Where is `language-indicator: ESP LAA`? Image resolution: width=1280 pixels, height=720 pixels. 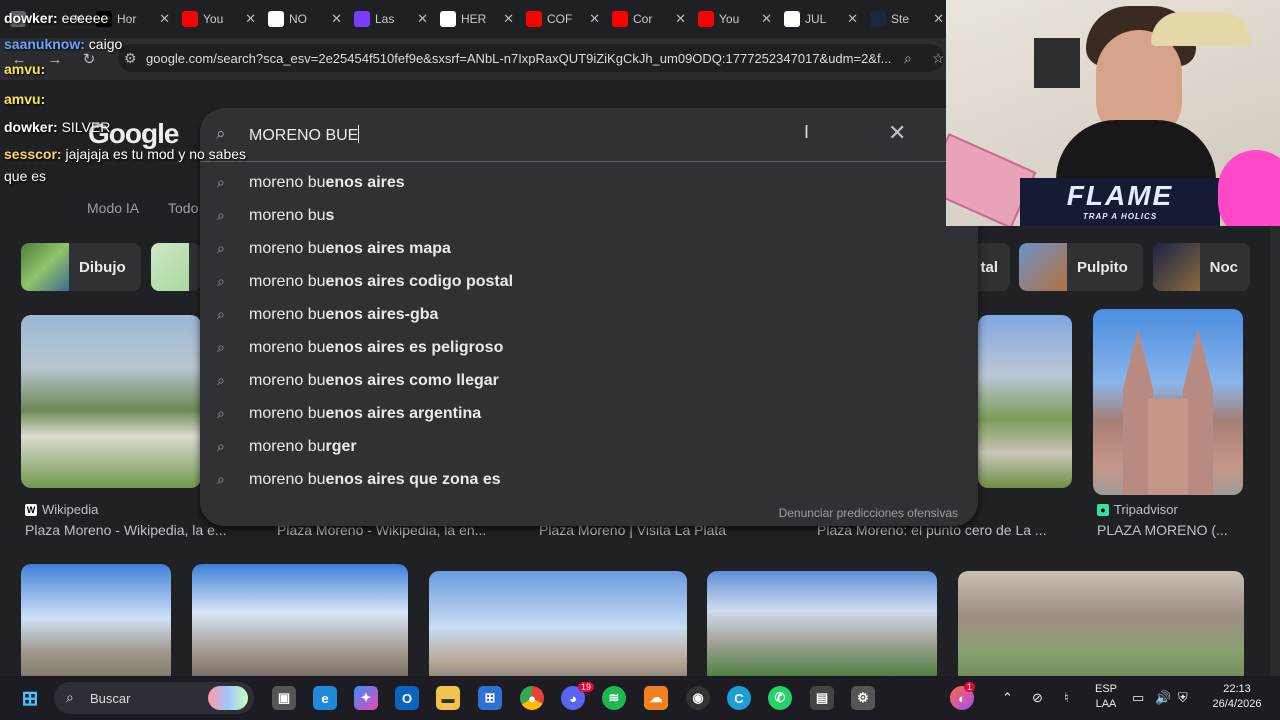 language-indicator: ESP LAA is located at coordinates (1106, 697).